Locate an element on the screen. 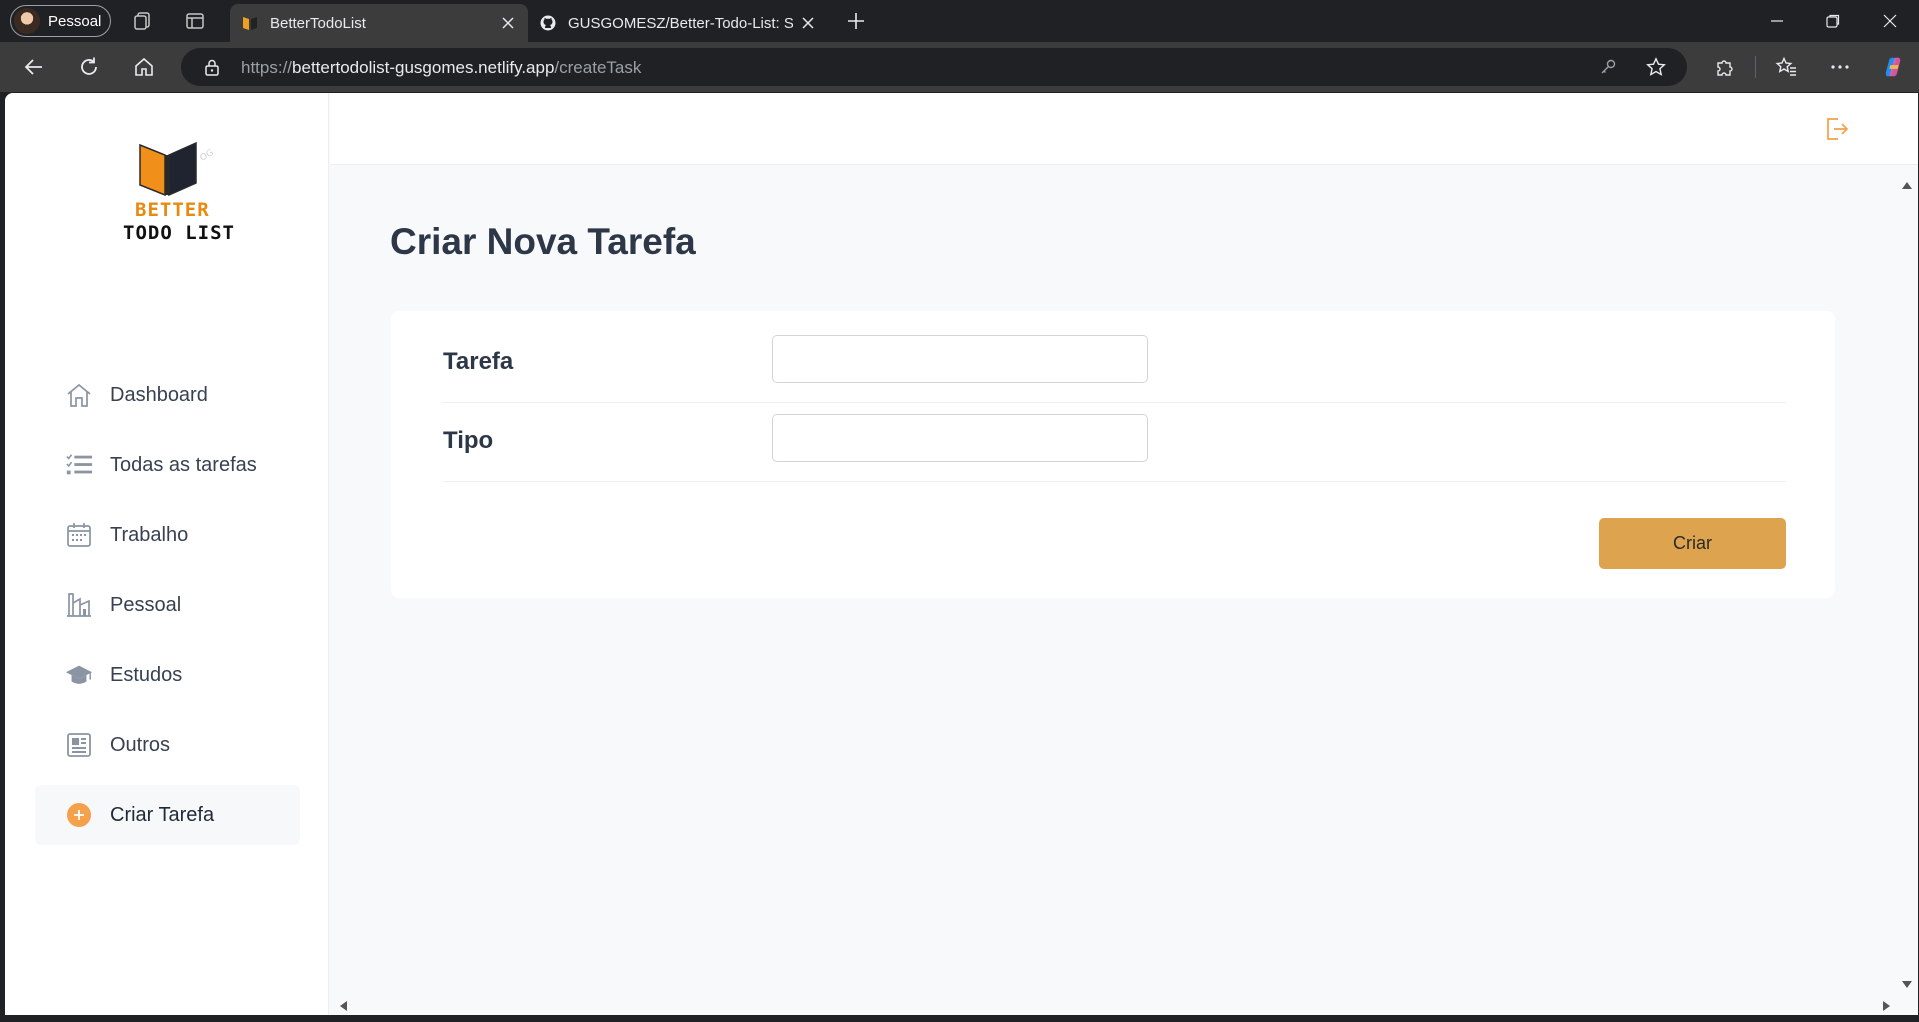  favorites-icon is located at coordinates (1786, 67).